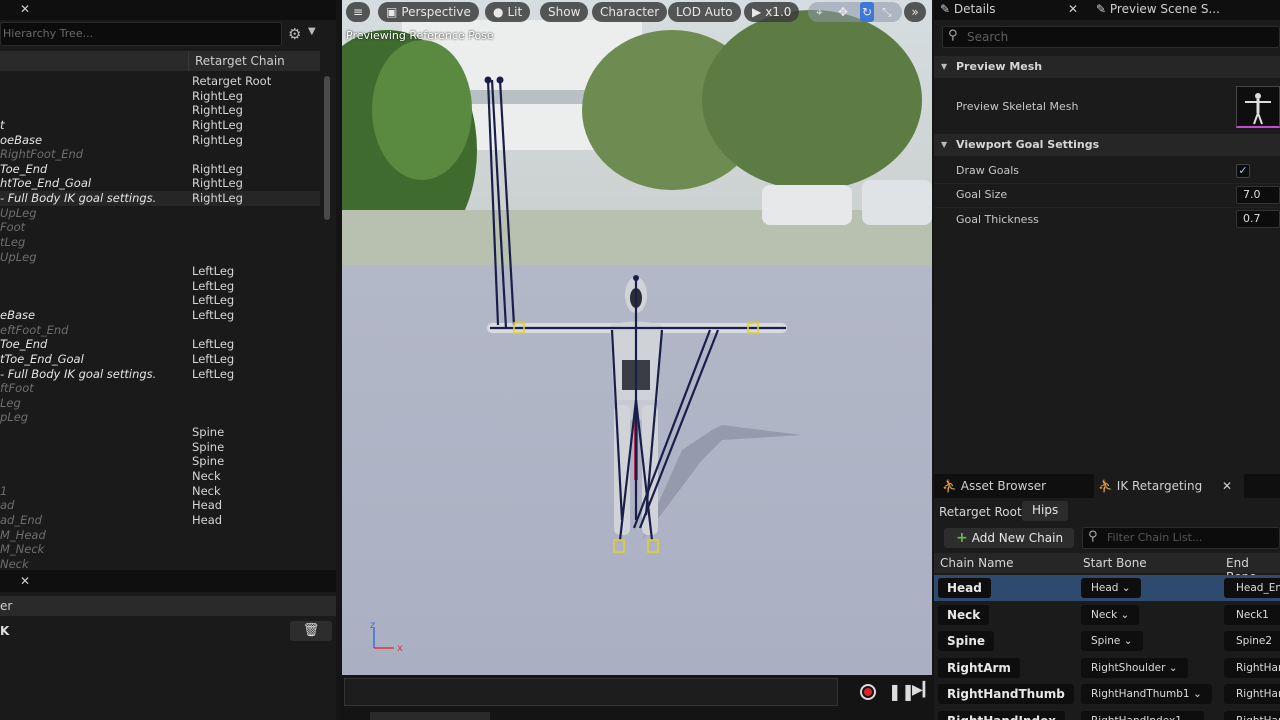  What do you see at coordinates (923, 690) in the screenshot?
I see `step-forward-button: ▶▎` at bounding box center [923, 690].